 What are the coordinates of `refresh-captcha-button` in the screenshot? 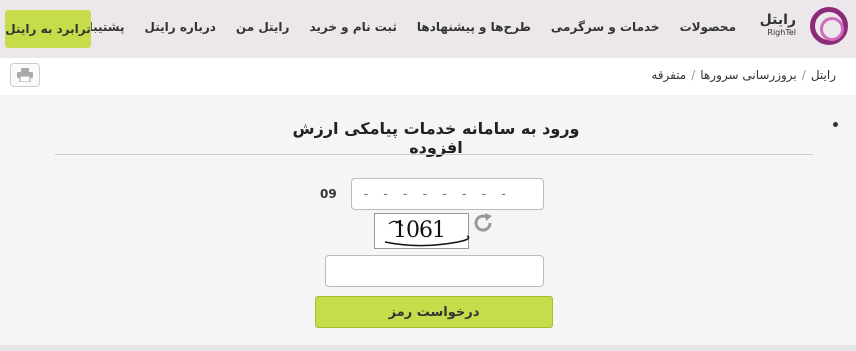 It's located at (483, 223).